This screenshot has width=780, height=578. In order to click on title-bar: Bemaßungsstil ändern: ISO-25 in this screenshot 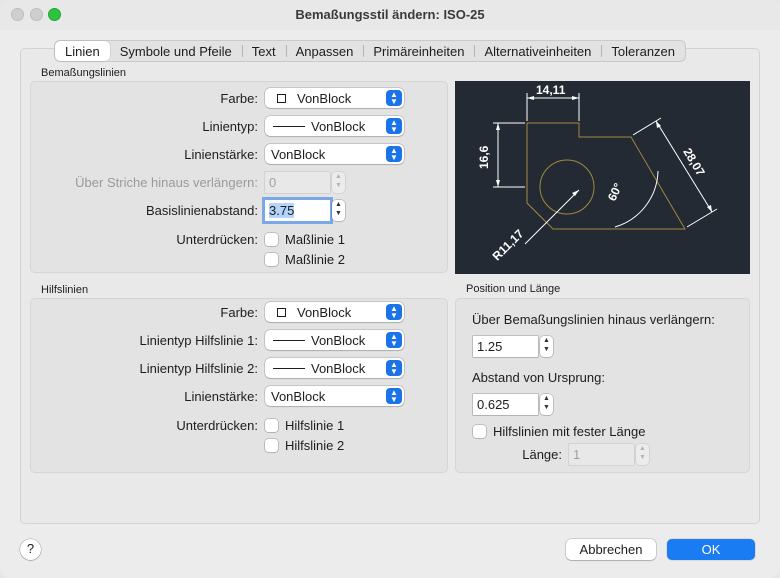, I will do `click(390, 15)`.